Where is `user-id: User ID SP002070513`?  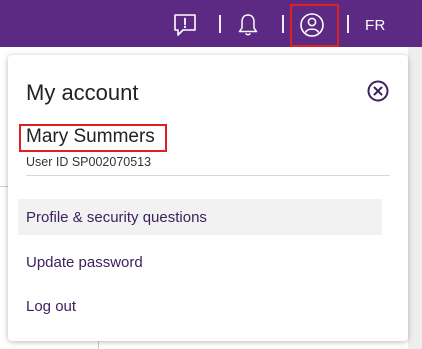
user-id: User ID SP002070513 is located at coordinates (89, 162).